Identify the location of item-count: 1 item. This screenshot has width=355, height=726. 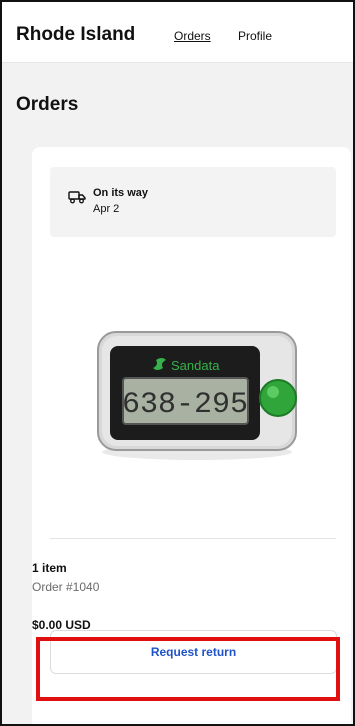
(49, 568).